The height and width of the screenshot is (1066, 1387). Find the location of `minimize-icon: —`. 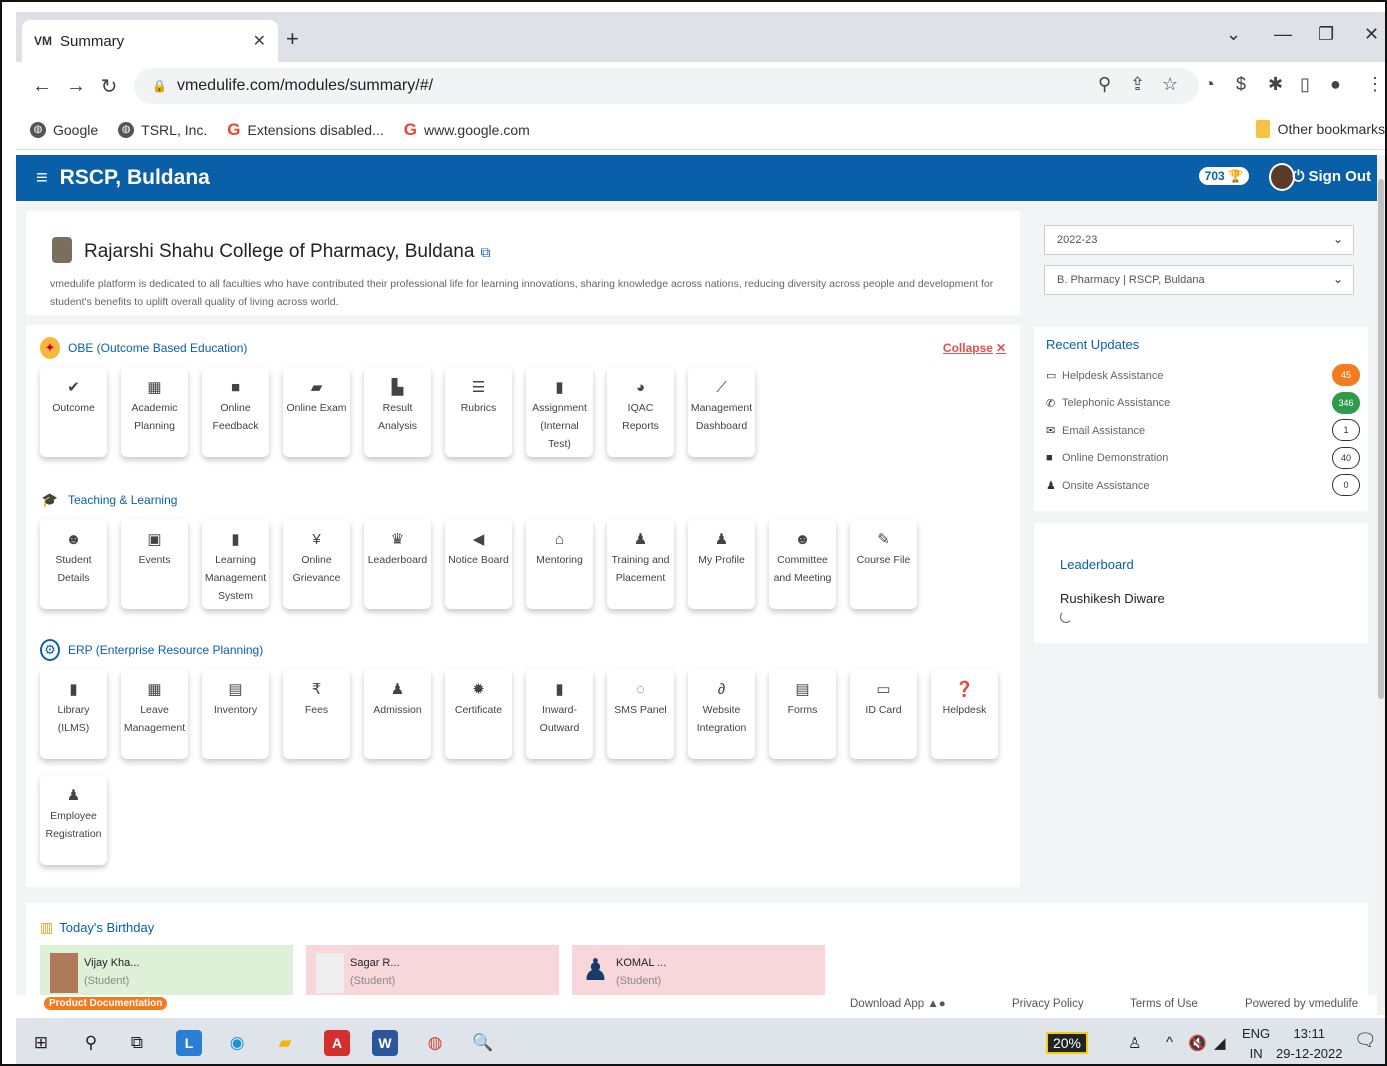

minimize-icon: — is located at coordinates (1283, 34).